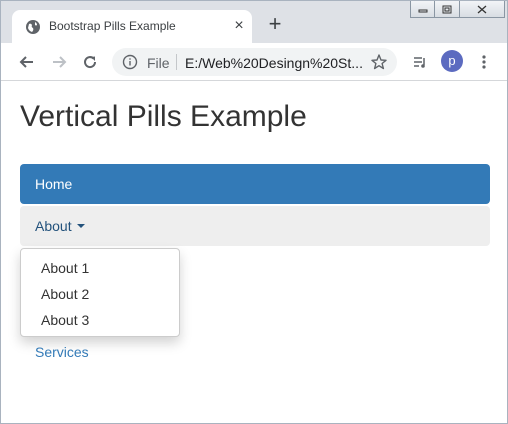 This screenshot has width=508, height=424. I want to click on tab-close-icon: ×, so click(239, 26).